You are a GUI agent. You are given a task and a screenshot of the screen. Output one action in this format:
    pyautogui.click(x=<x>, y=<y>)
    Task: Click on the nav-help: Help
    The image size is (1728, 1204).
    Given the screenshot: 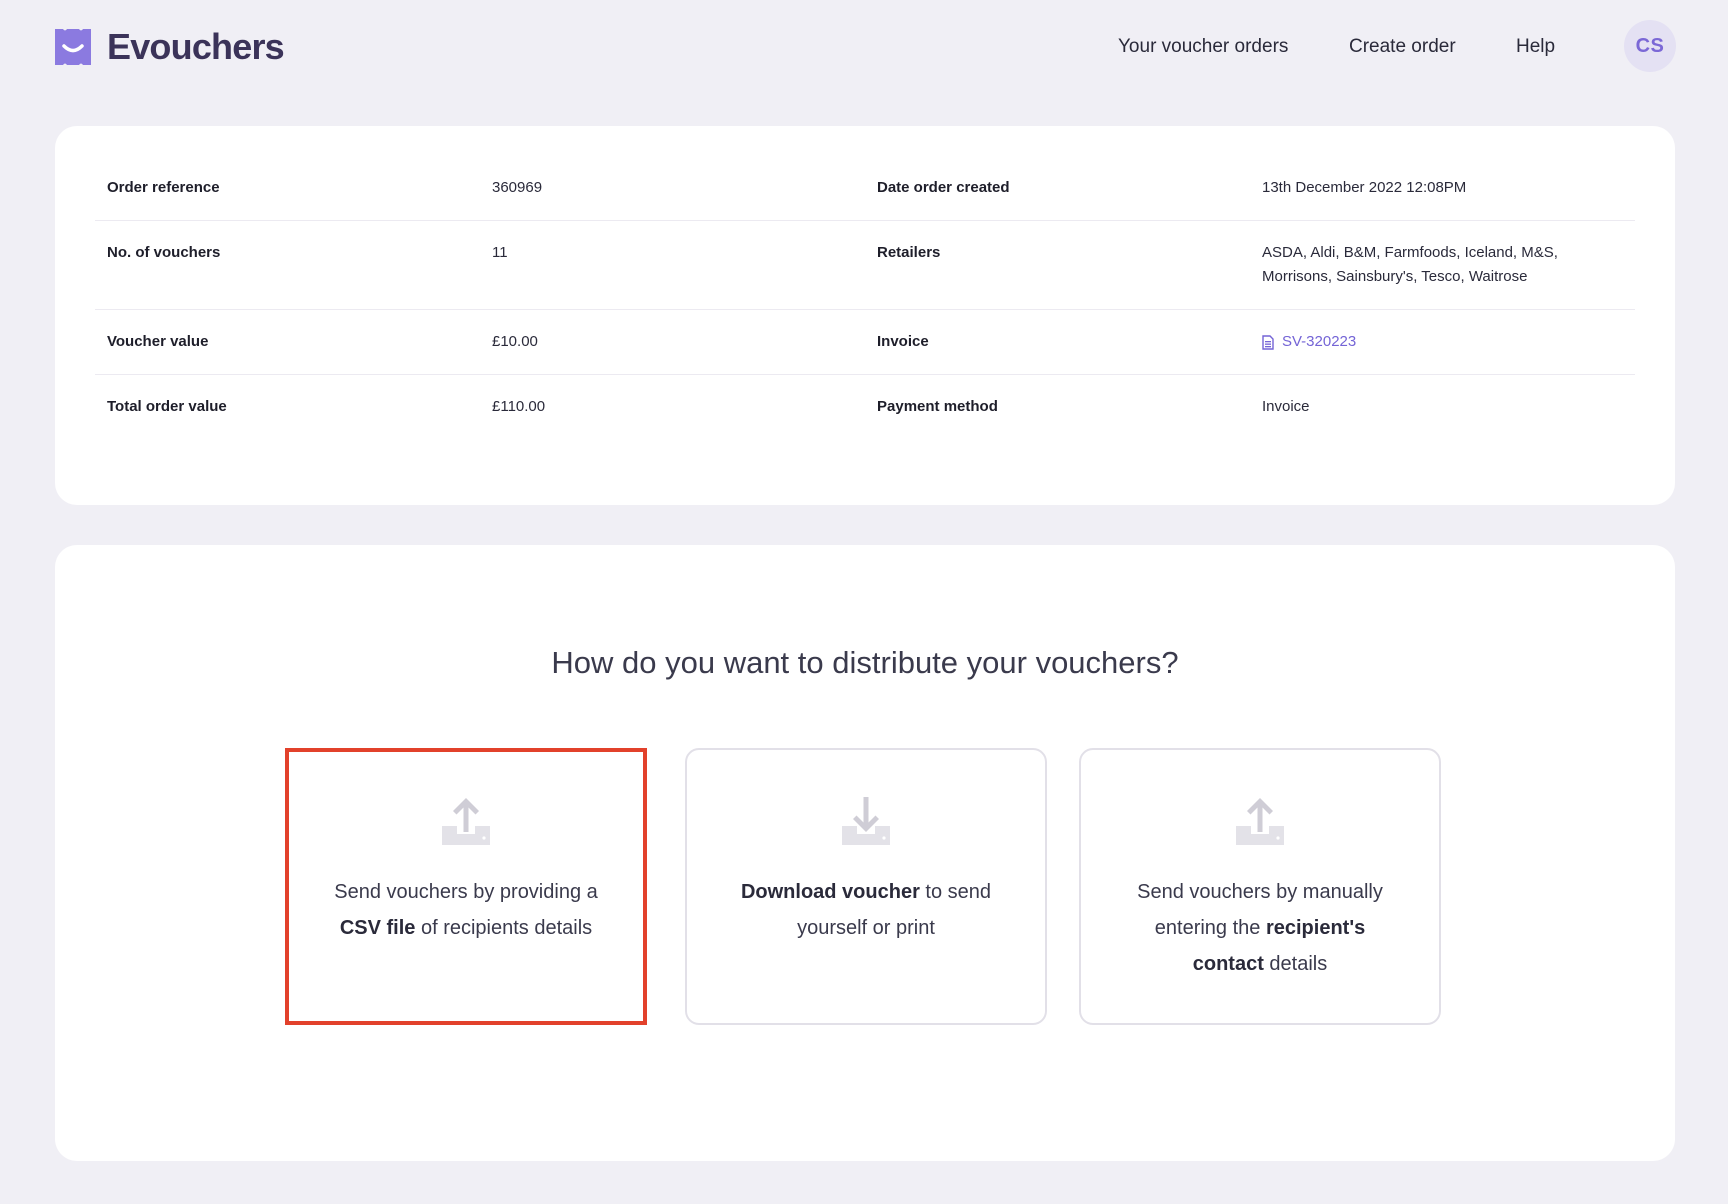 What is the action you would take?
    pyautogui.click(x=1535, y=47)
    